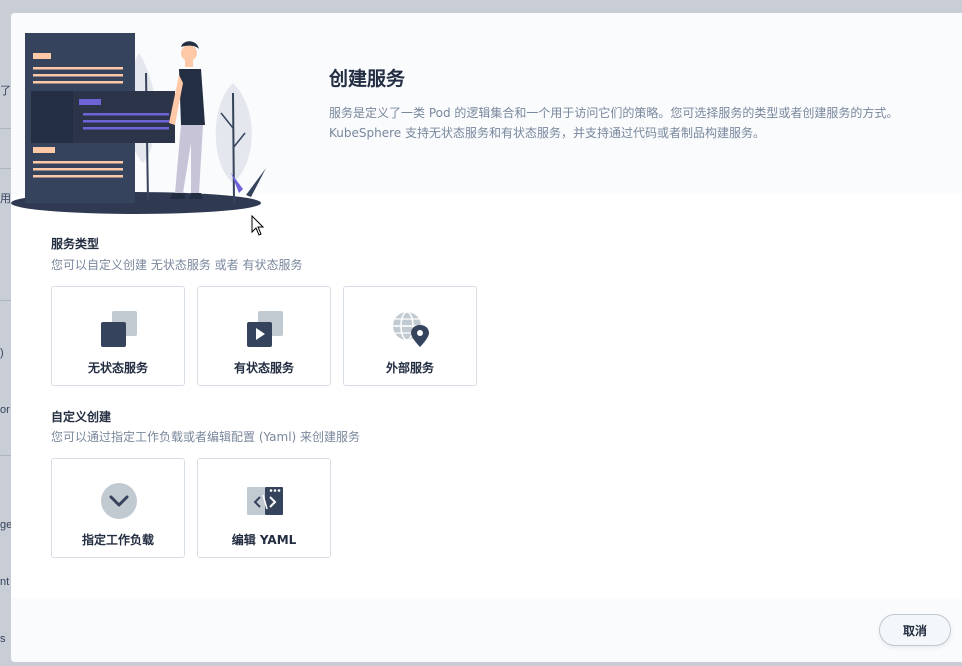 This screenshot has width=962, height=666. What do you see at coordinates (5, 410) in the screenshot?
I see `background-text: or` at bounding box center [5, 410].